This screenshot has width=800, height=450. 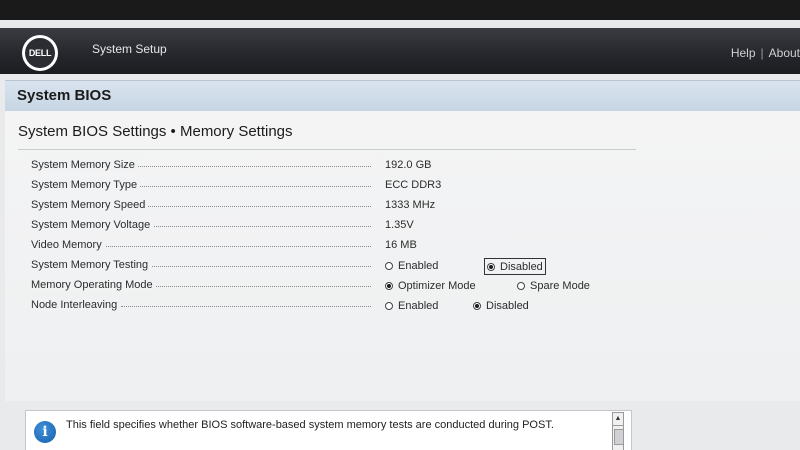 What do you see at coordinates (92, 225) in the screenshot?
I see `setting-label: System Memory Voltage` at bounding box center [92, 225].